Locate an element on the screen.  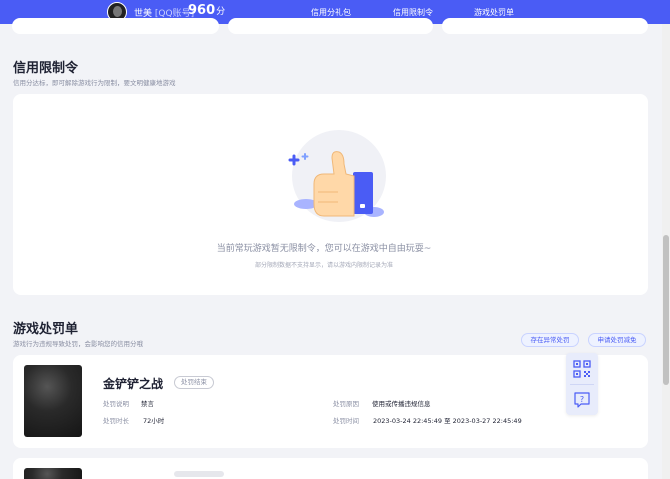
status-badge is located at coordinates (199, 474).